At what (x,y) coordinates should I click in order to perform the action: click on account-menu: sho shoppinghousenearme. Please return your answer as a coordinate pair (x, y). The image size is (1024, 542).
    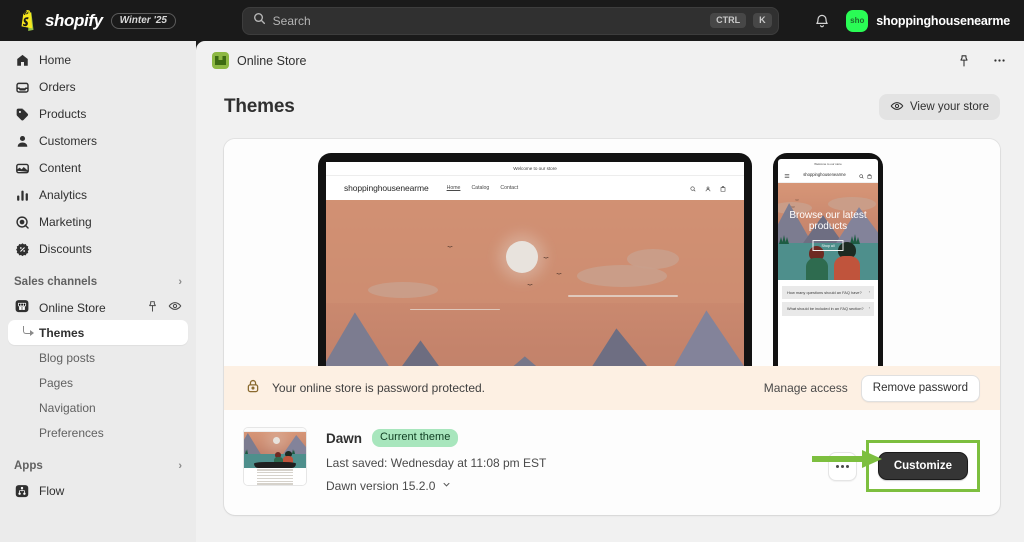
    Looking at the image, I should click on (928, 20).